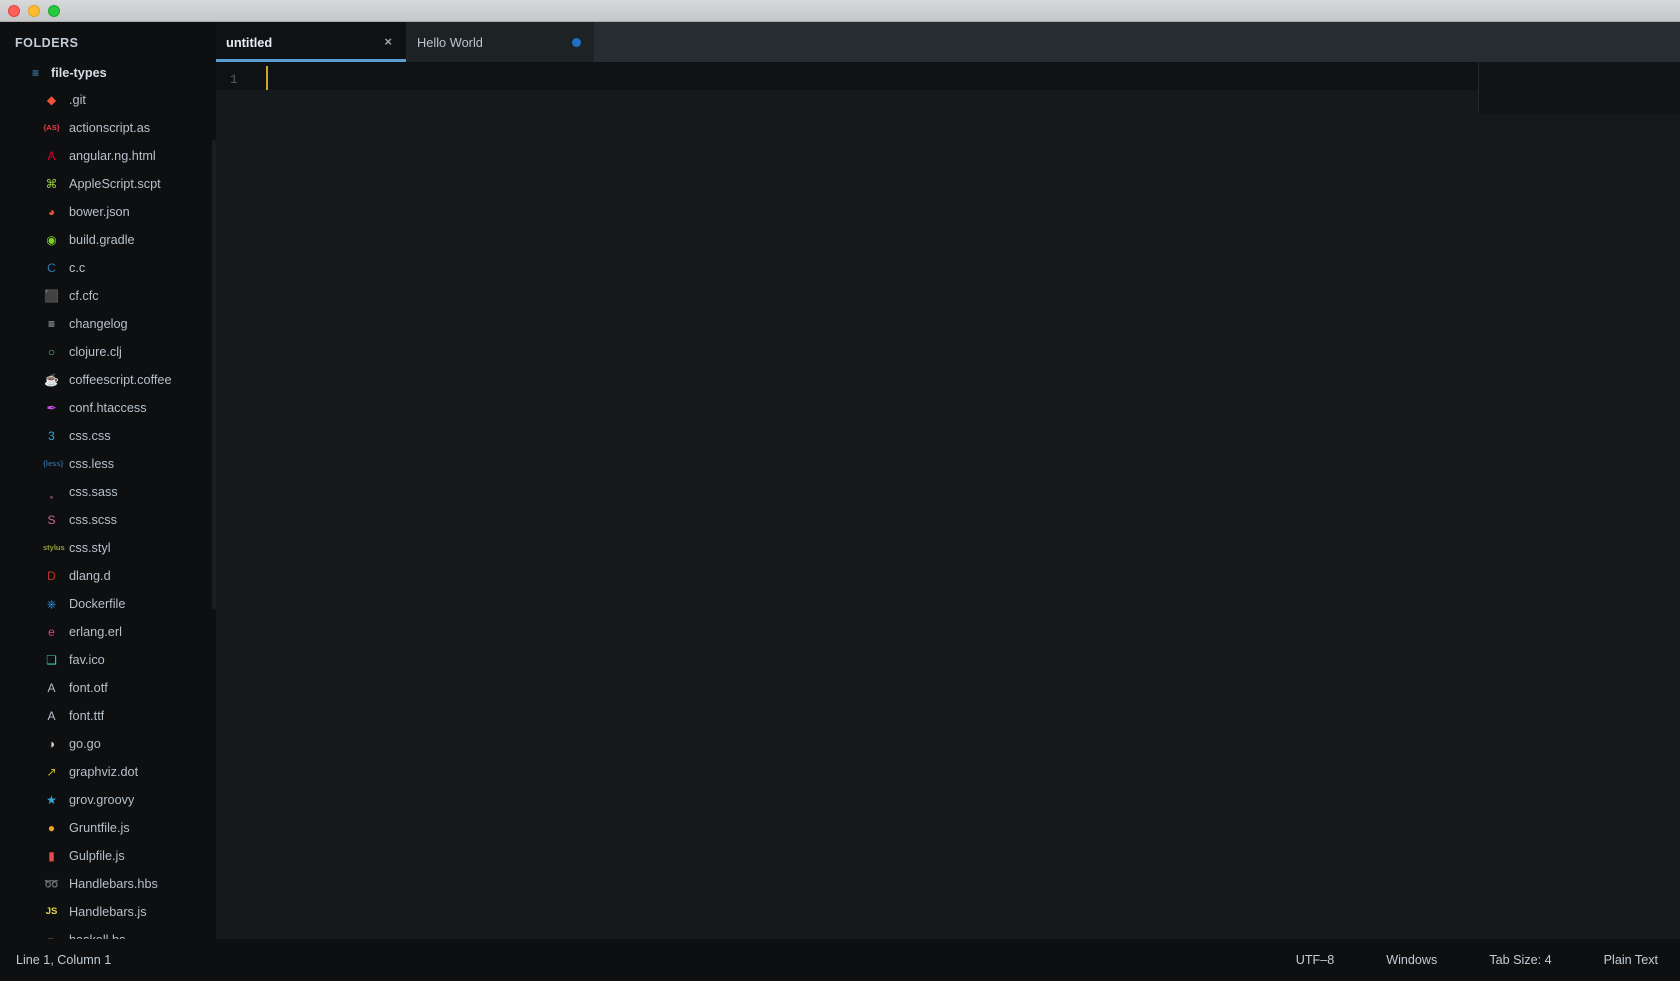 The height and width of the screenshot is (981, 1680). What do you see at coordinates (34, 10) in the screenshot?
I see `minimize-window-button` at bounding box center [34, 10].